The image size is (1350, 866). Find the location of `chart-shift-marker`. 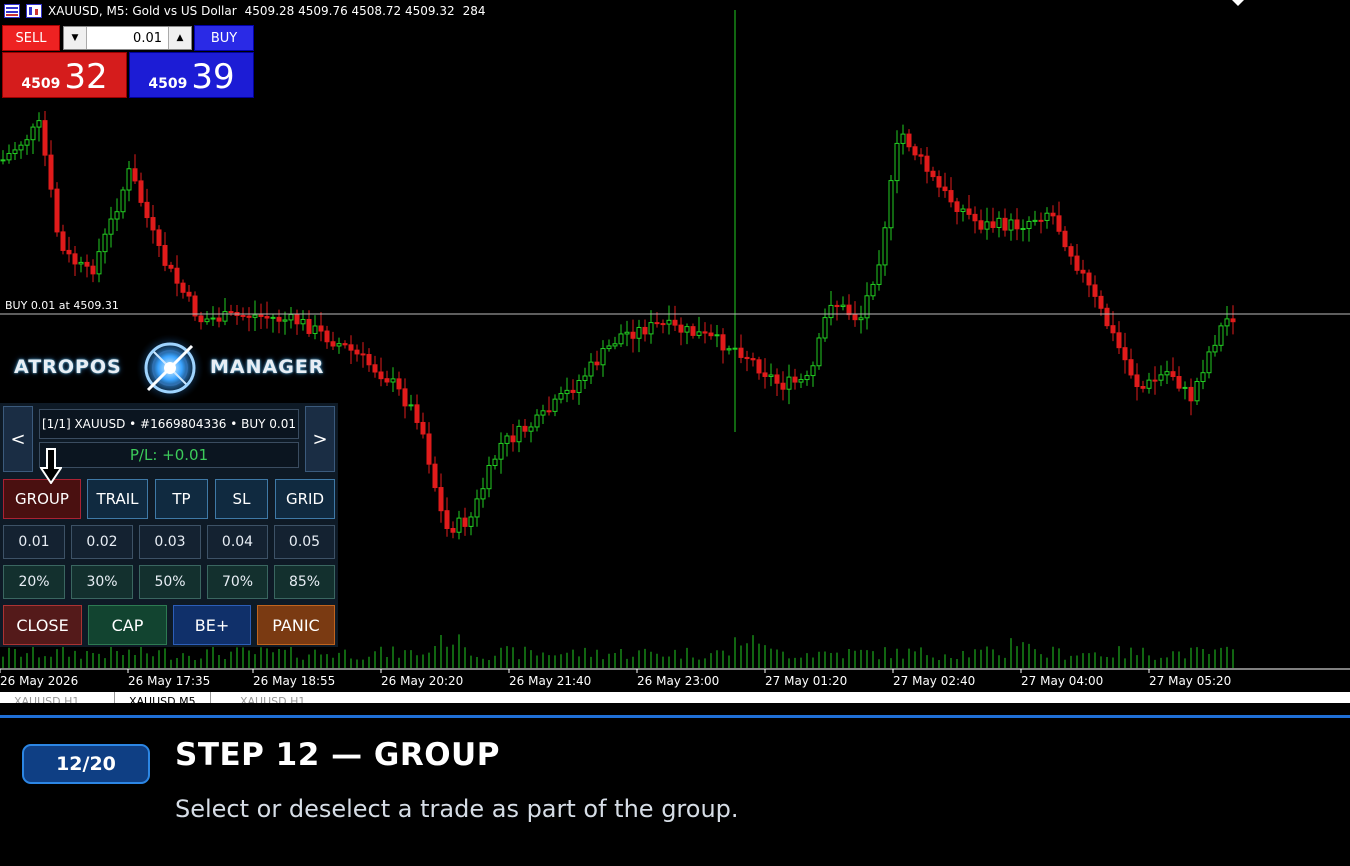

chart-shift-marker is located at coordinates (1238, 3).